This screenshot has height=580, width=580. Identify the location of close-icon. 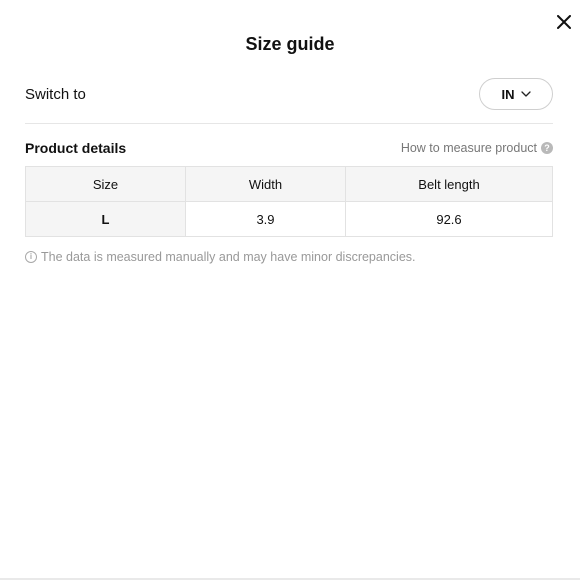
(564, 22).